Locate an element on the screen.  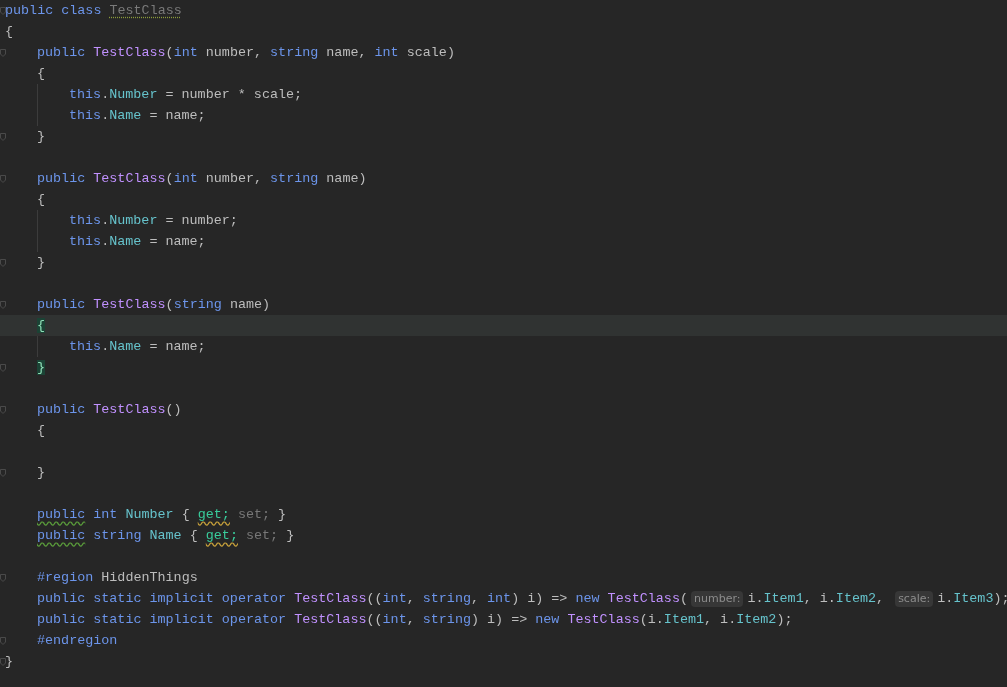
code-text: public string Name { get; set; } is located at coordinates (166, 536).